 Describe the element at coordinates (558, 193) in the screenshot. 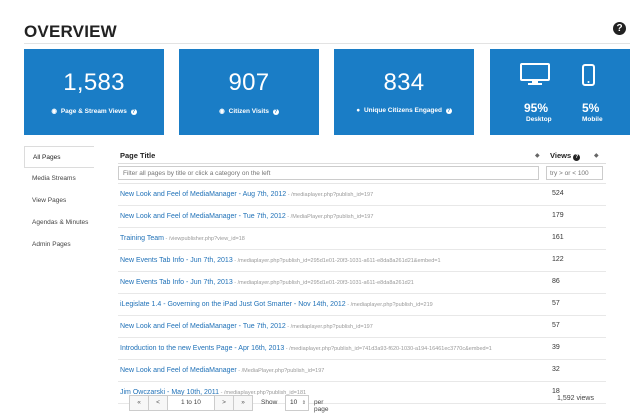

I see `views-count: 524` at that location.